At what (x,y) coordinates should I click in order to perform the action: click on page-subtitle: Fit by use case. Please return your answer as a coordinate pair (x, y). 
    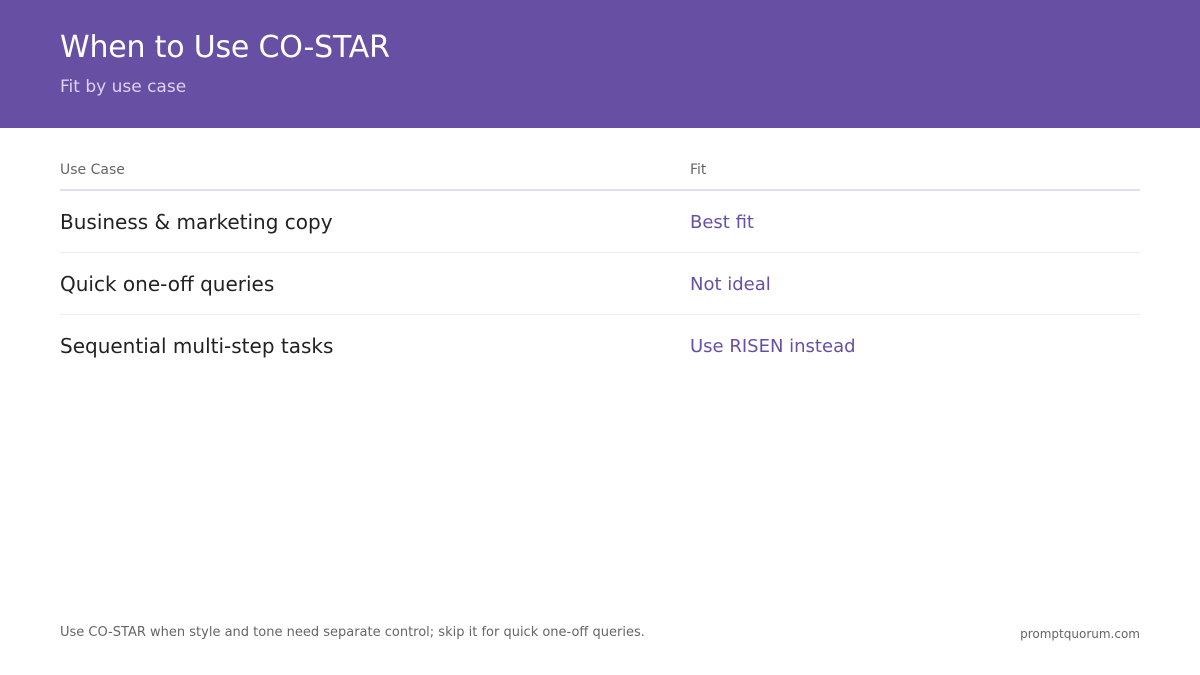
    Looking at the image, I should click on (123, 87).